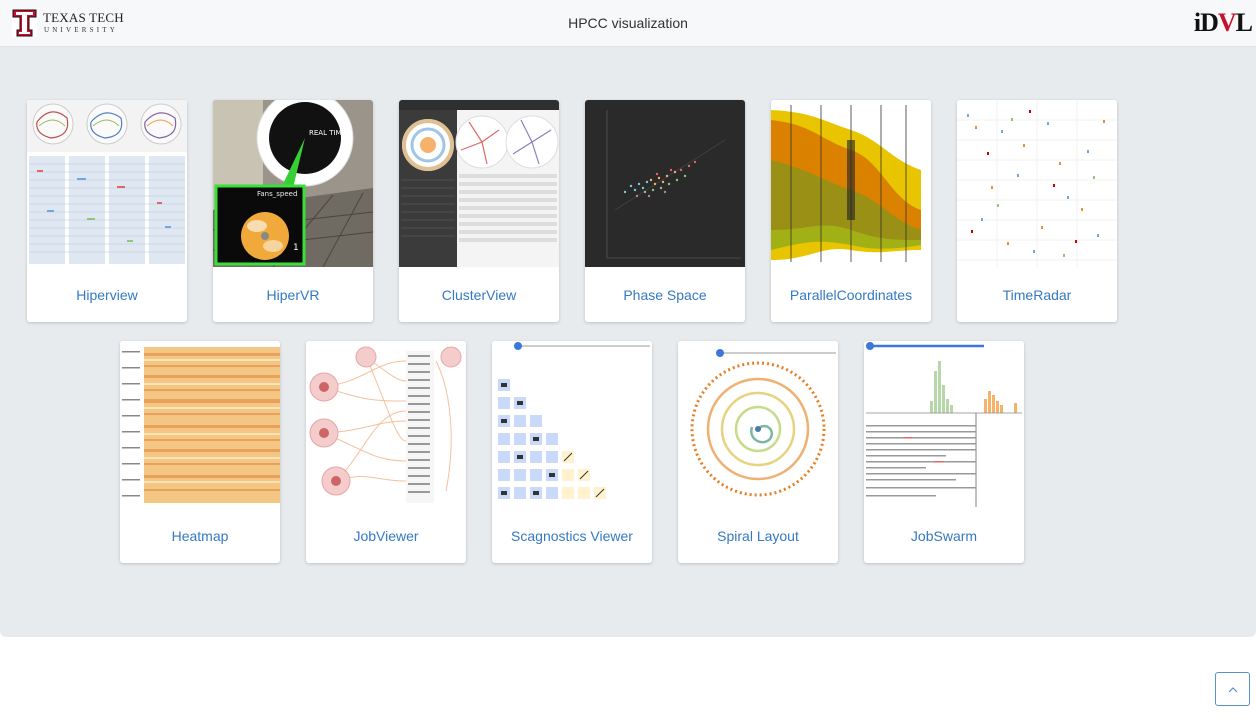 The width and height of the screenshot is (1256, 720). I want to click on spiral-thumbnail, so click(758, 424).